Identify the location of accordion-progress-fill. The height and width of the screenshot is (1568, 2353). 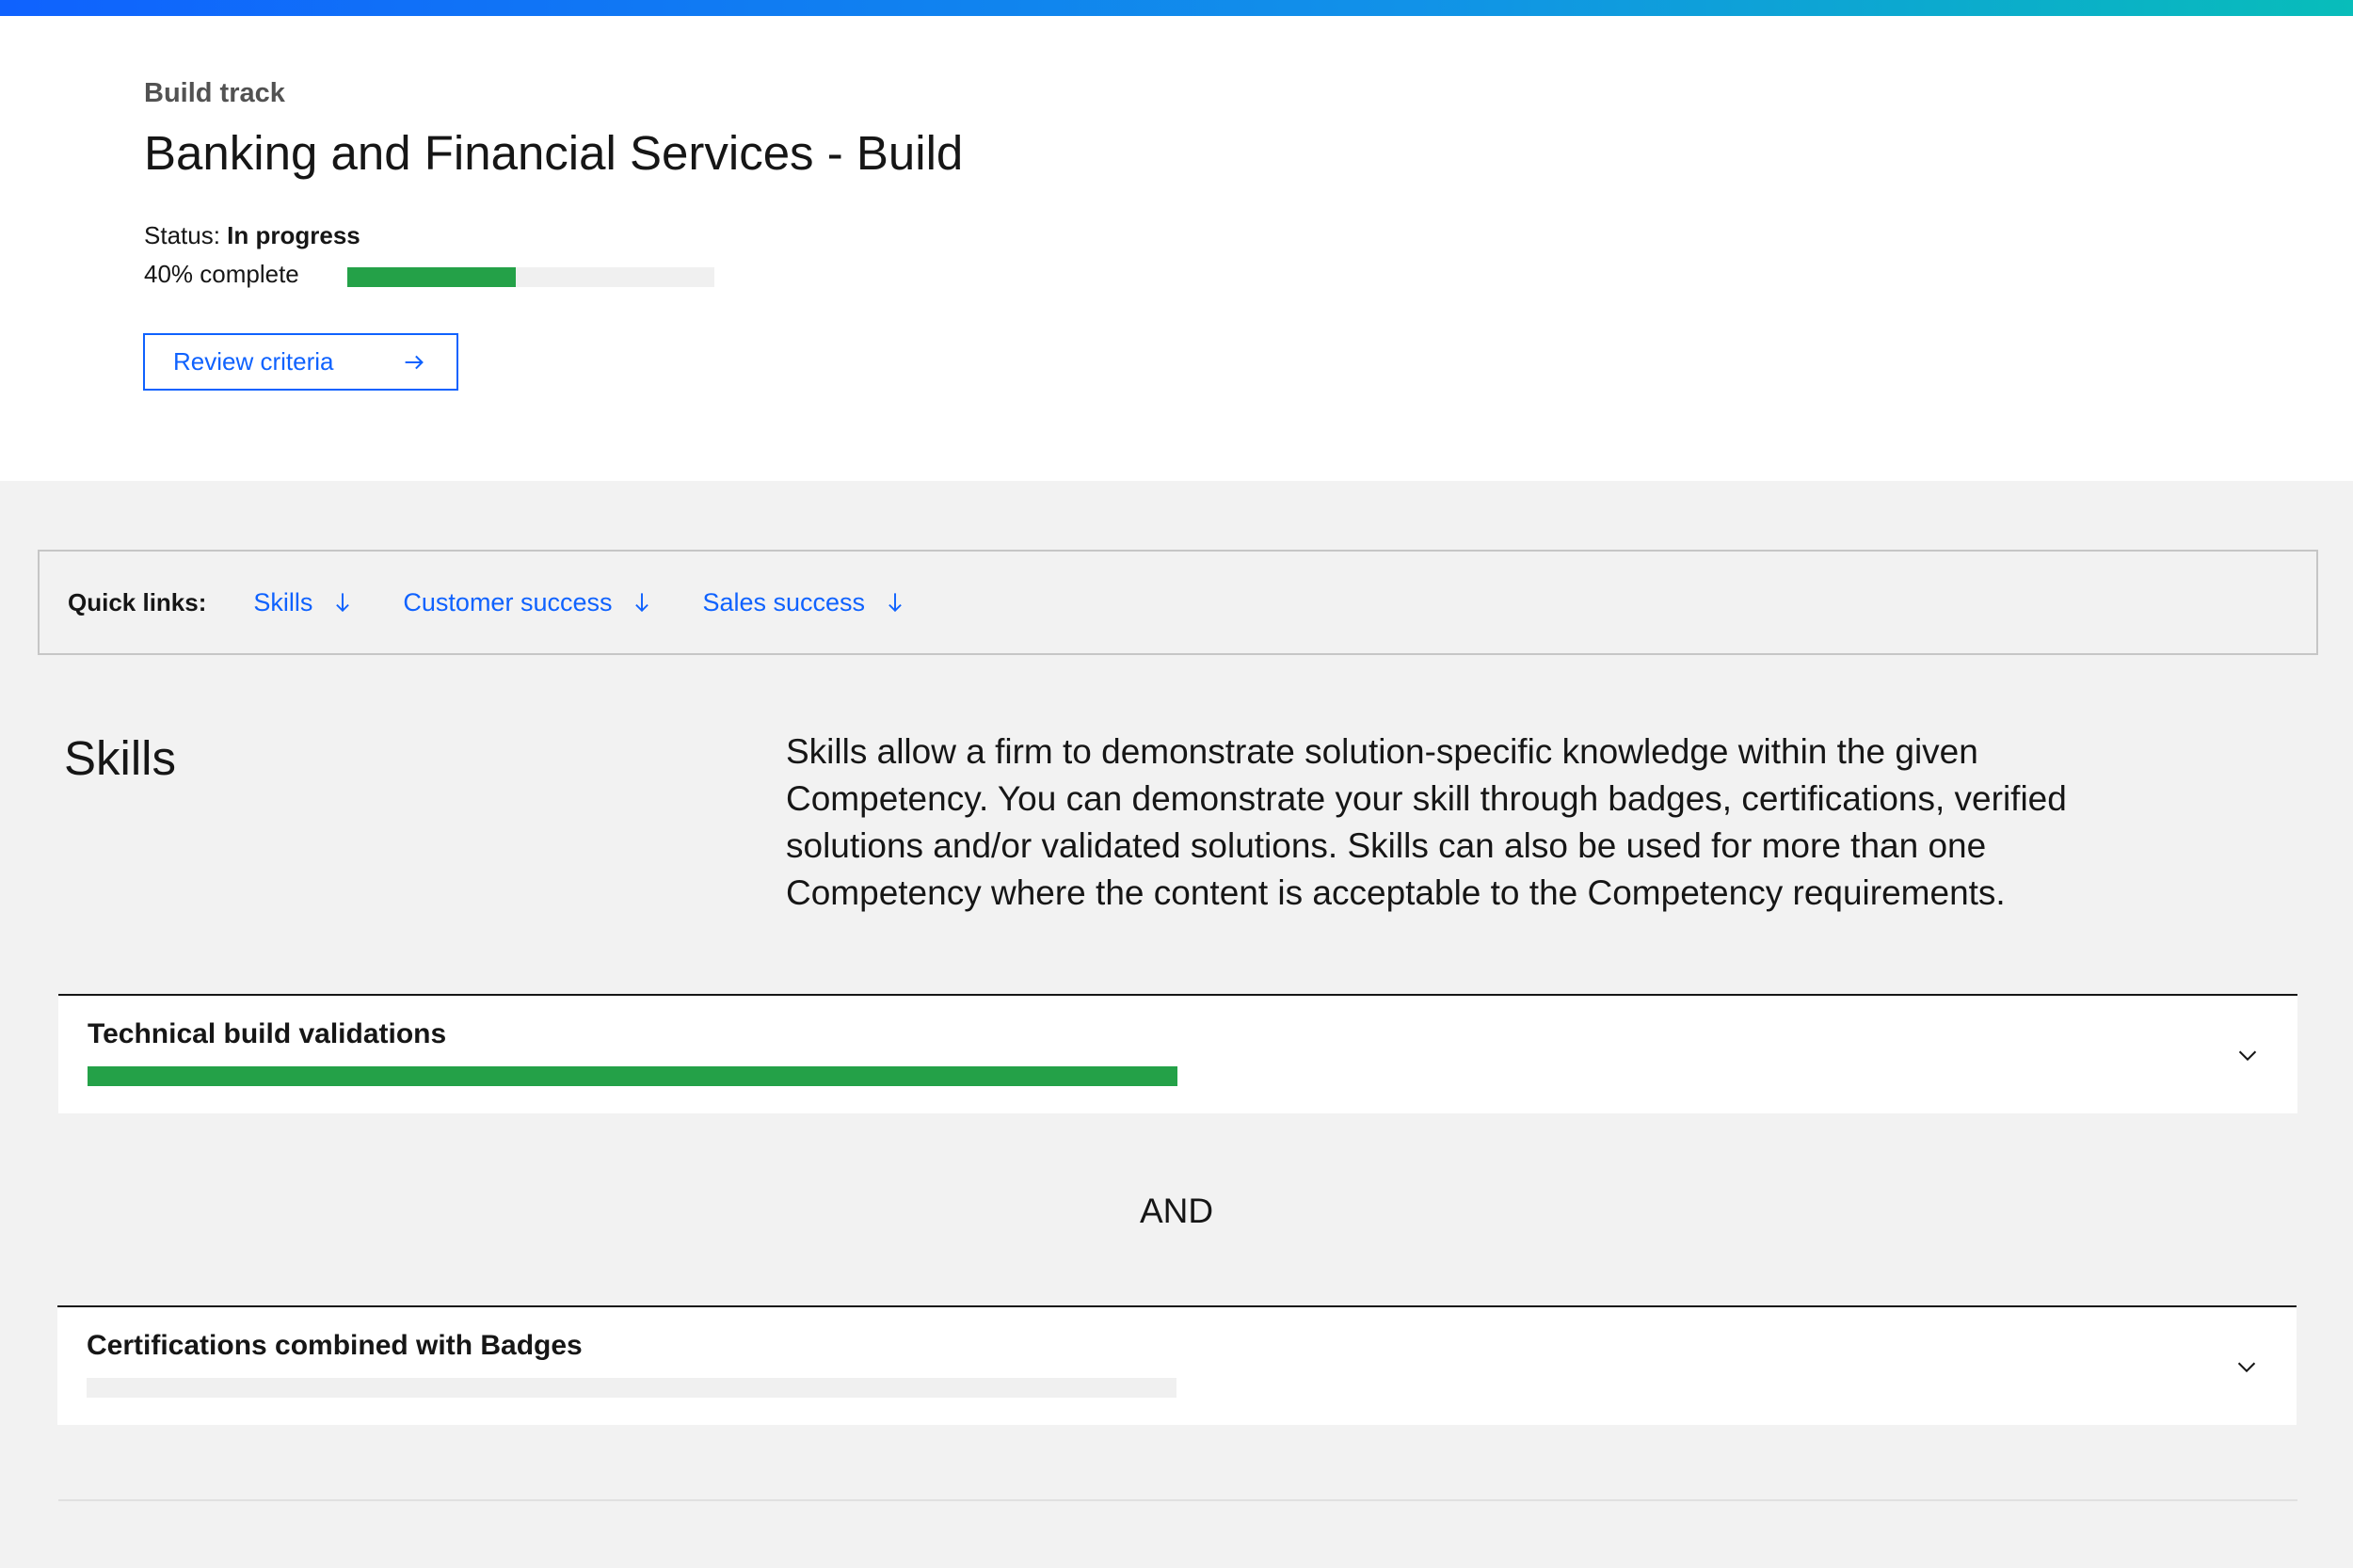
(632, 1076).